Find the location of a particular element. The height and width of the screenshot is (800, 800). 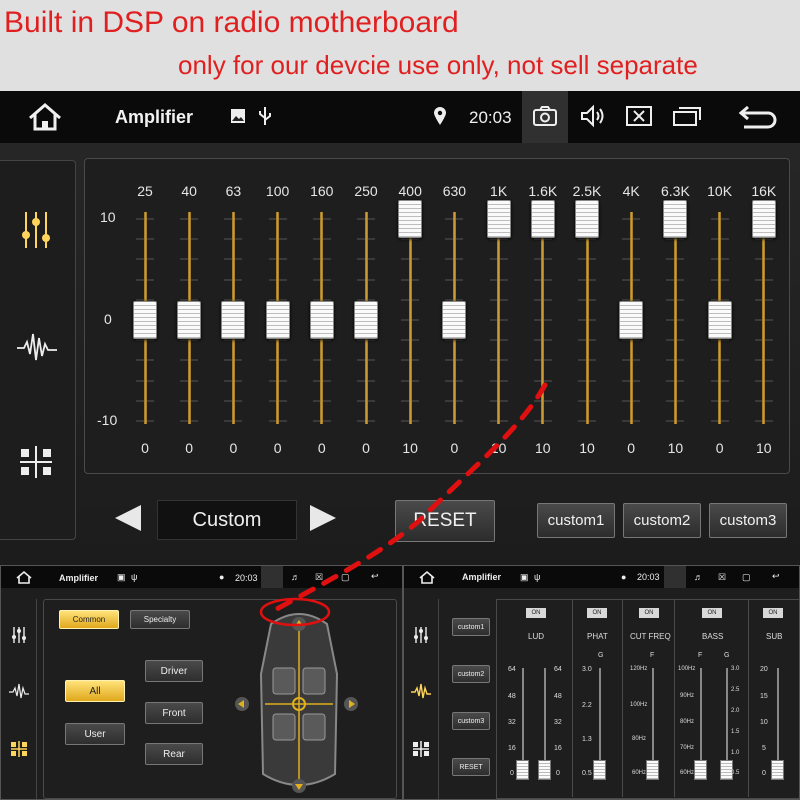

cutfreq-on-toggle: ON is located at coordinates (649, 613).